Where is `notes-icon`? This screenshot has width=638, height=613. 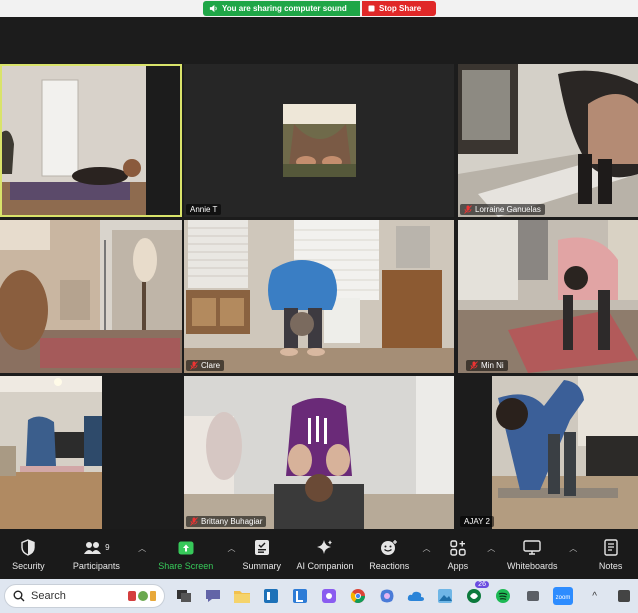
notes-icon is located at coordinates (610, 547).